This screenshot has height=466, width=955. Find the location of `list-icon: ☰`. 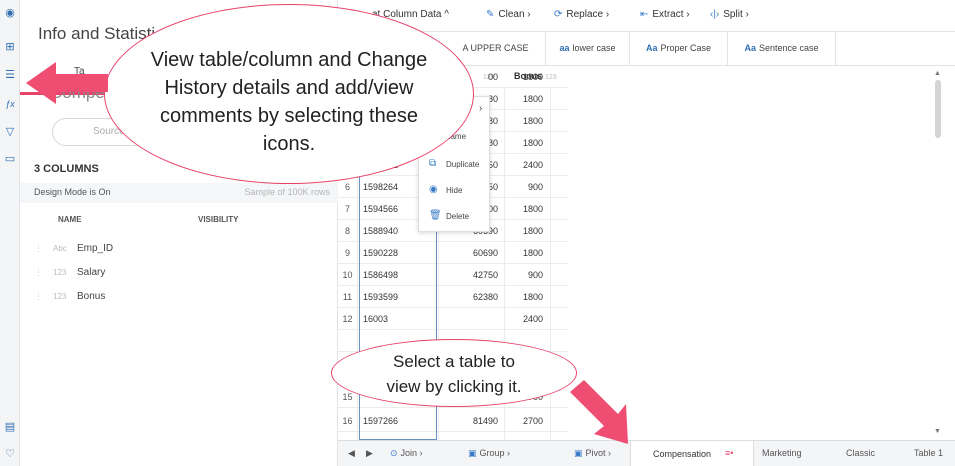

list-icon: ☰ is located at coordinates (10, 75).